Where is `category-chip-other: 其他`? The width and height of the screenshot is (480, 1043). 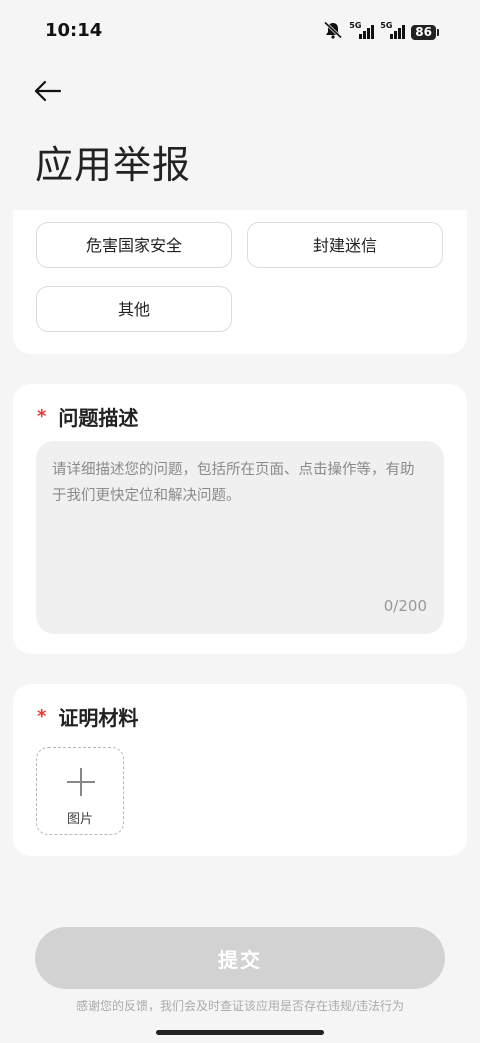 category-chip-other: 其他 is located at coordinates (134, 309).